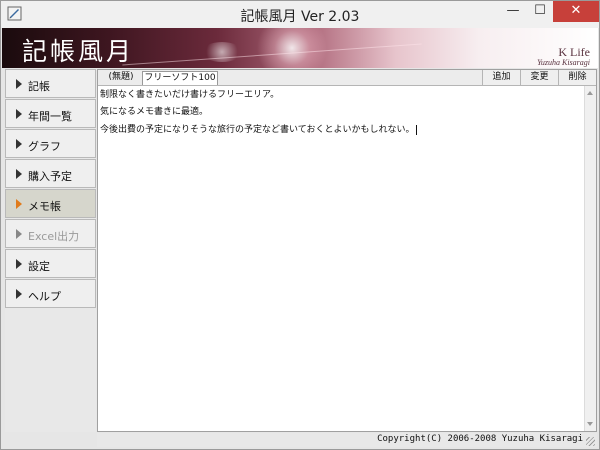  Describe the element at coordinates (590, 258) in the screenshot. I see `vertical-scrollbar` at that location.